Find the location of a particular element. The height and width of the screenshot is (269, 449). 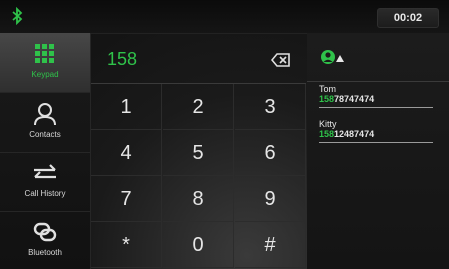

sidebar-item-label: Contacts is located at coordinates (45, 134).